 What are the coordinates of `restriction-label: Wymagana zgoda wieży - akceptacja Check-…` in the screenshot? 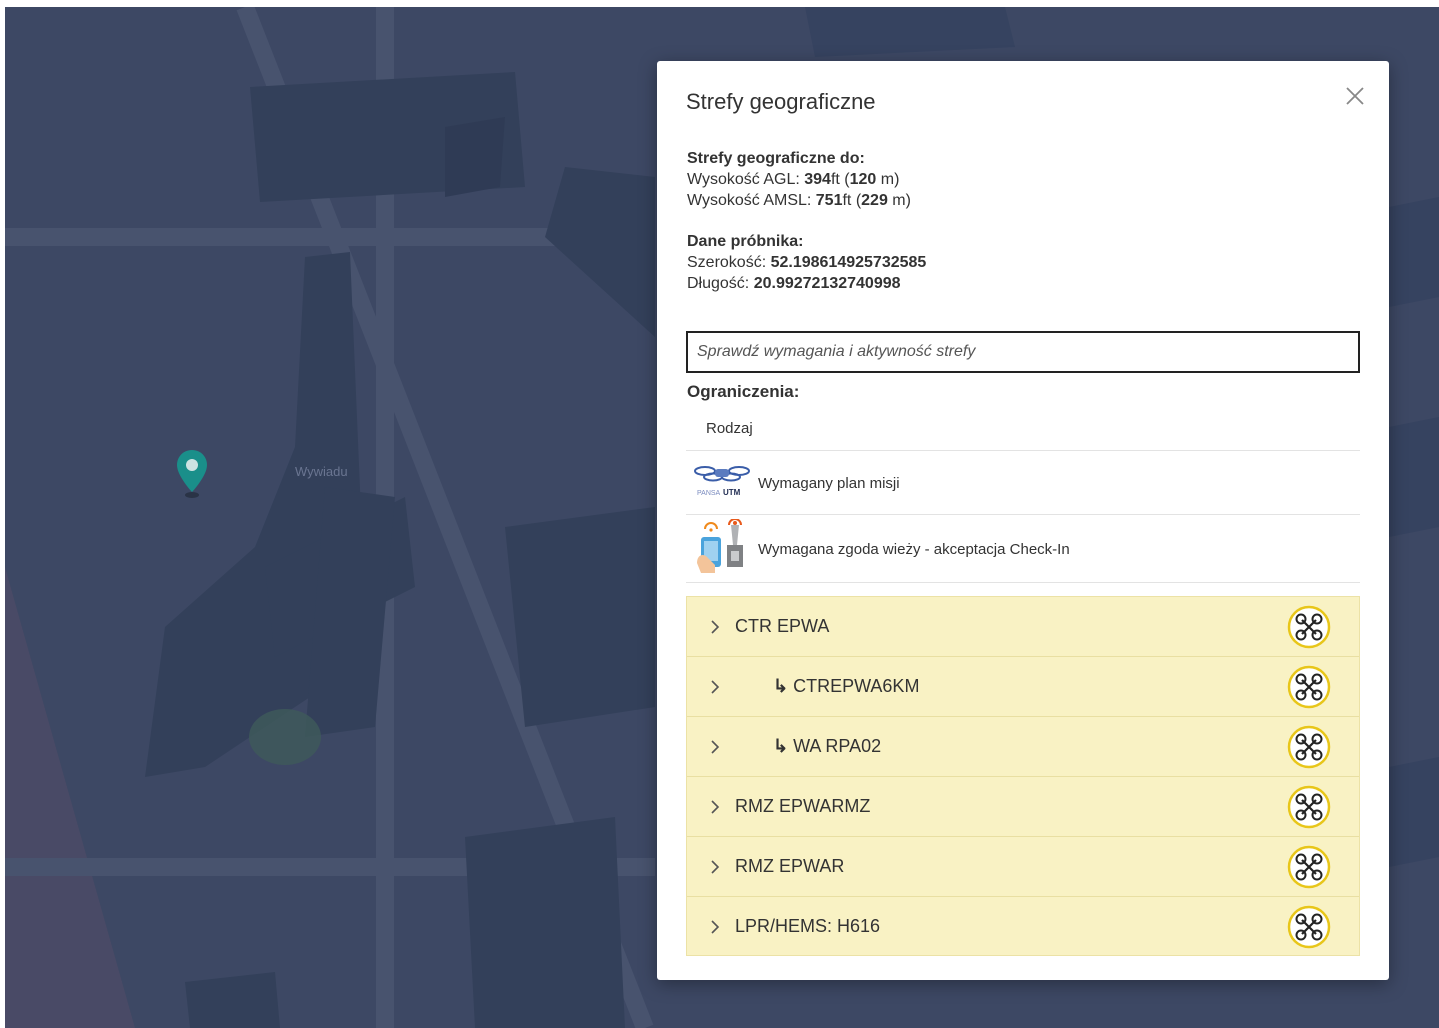 It's located at (914, 549).